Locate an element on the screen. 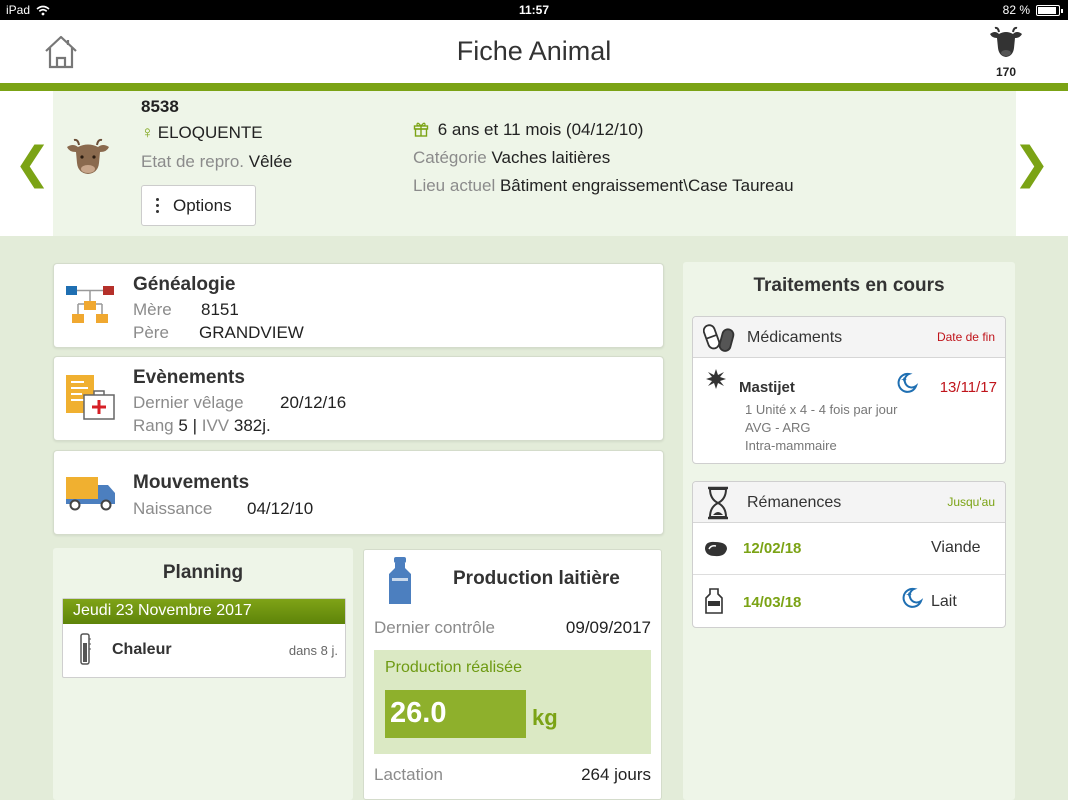 The image size is (1068, 800). production-realised-label: Production réalisée is located at coordinates (453, 667).